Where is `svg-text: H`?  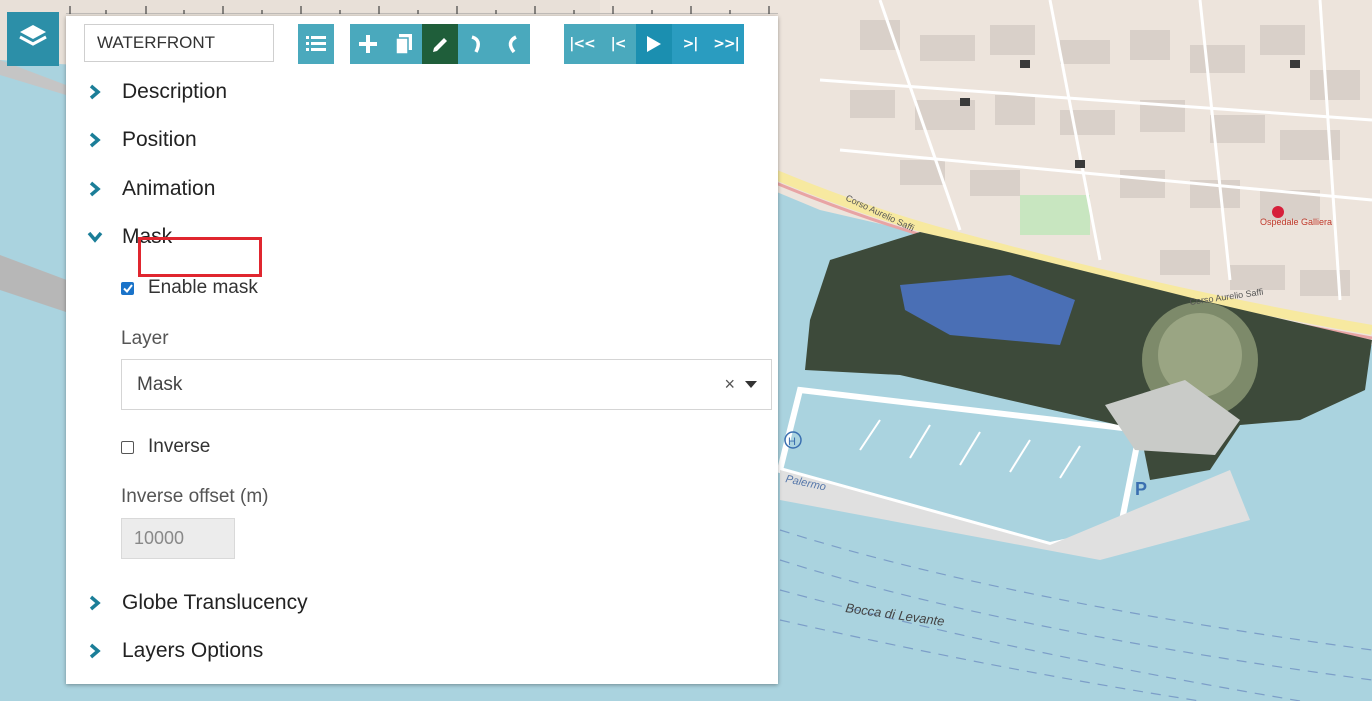
svg-text: H is located at coordinates (792, 442).